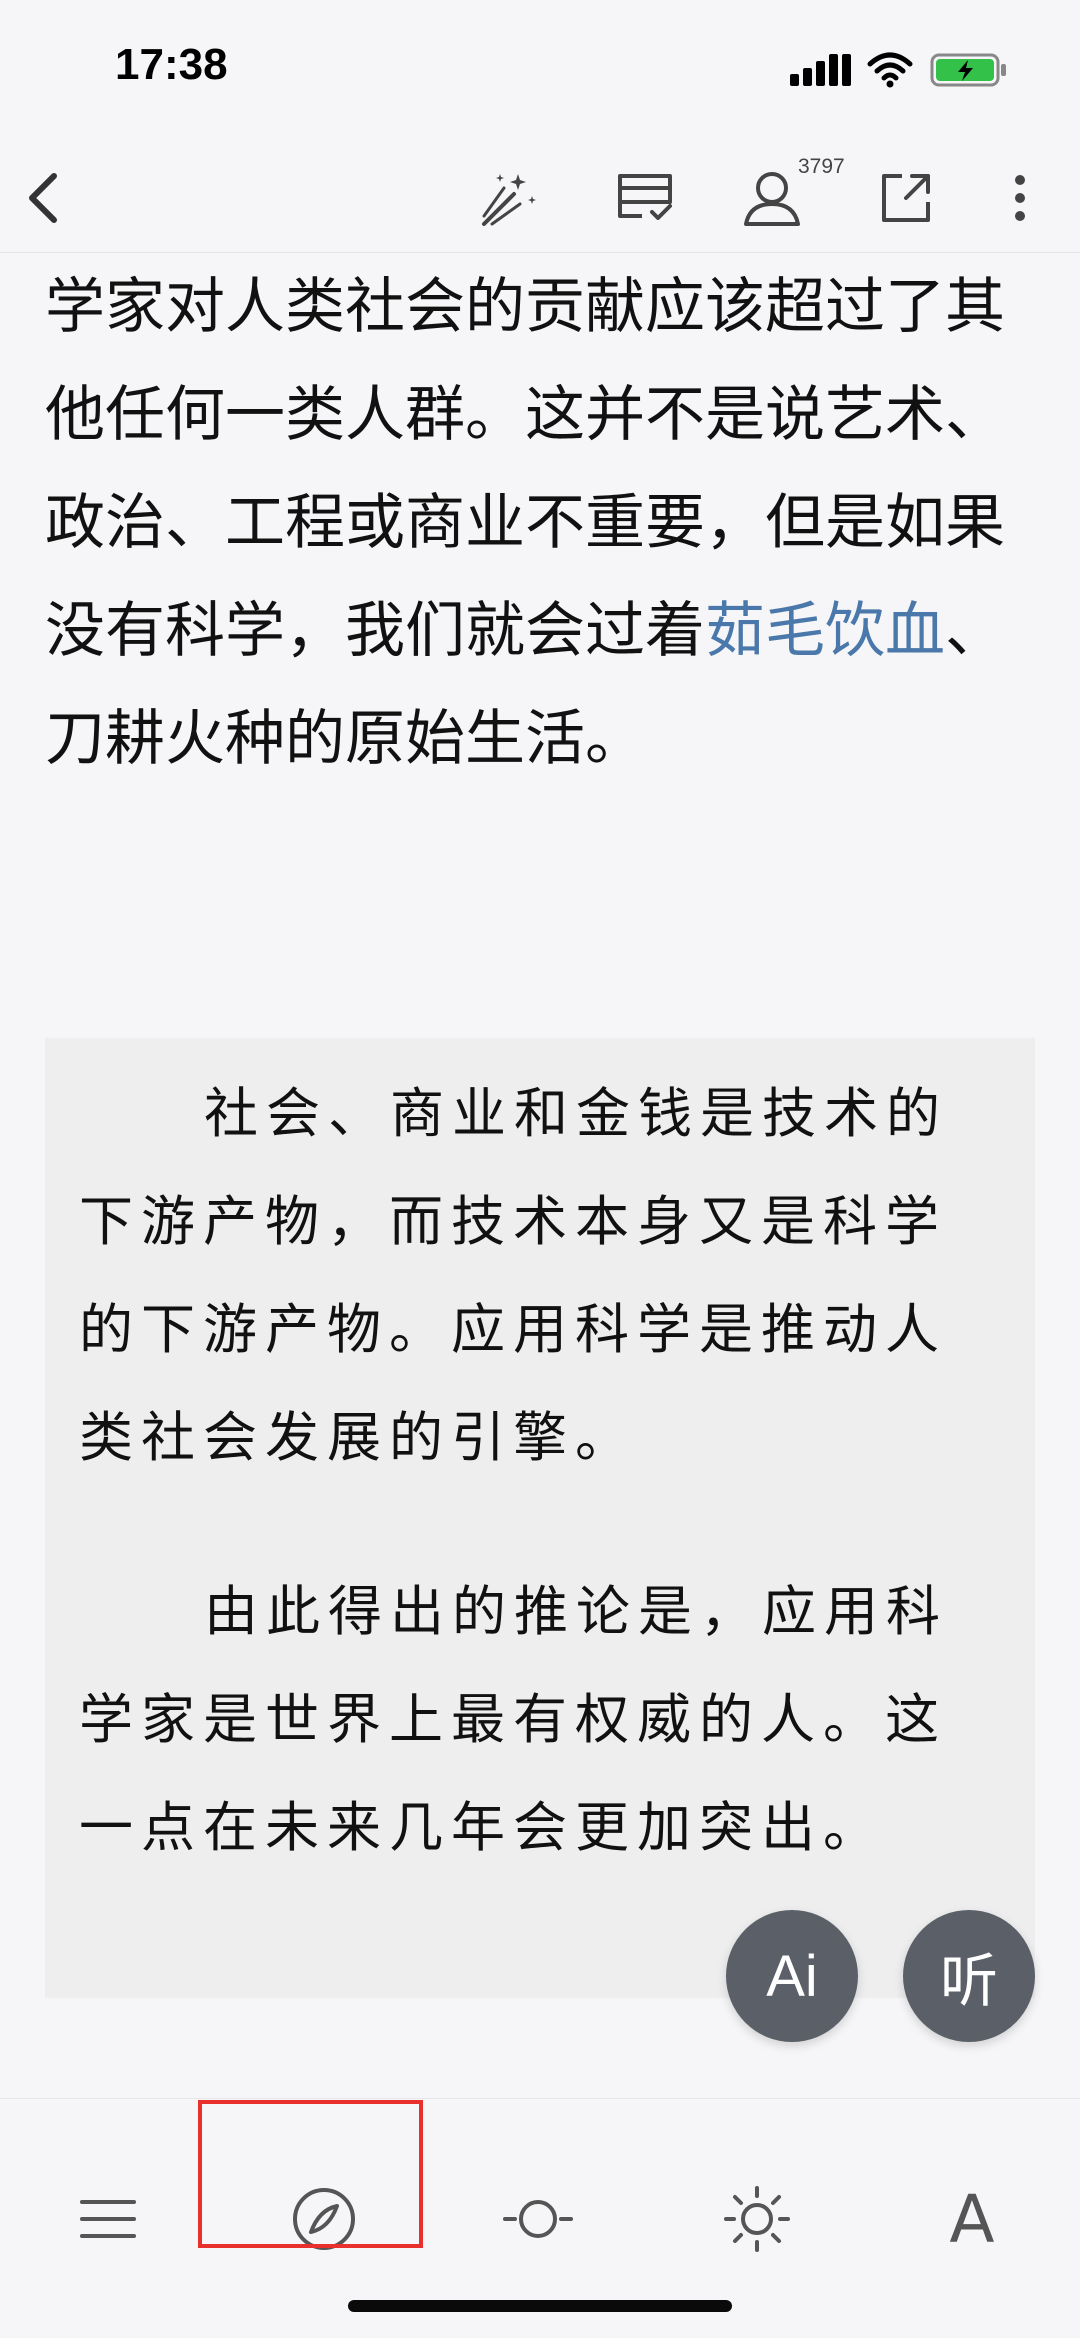 Image resolution: width=1080 pixels, height=2338 pixels. What do you see at coordinates (540, 2306) in the screenshot?
I see `home-indicator` at bounding box center [540, 2306].